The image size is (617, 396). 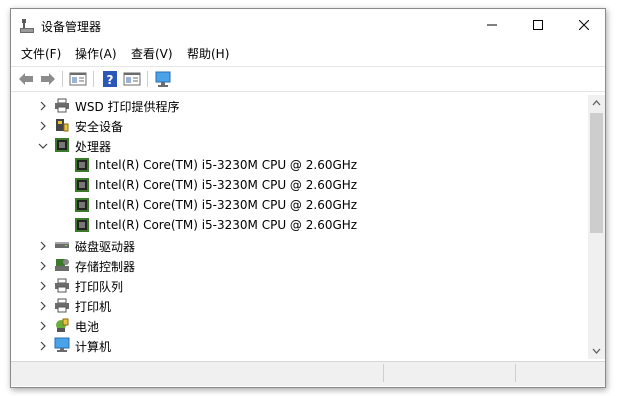 I want to click on tree-item-printers: 打印机, so click(x=299, y=305).